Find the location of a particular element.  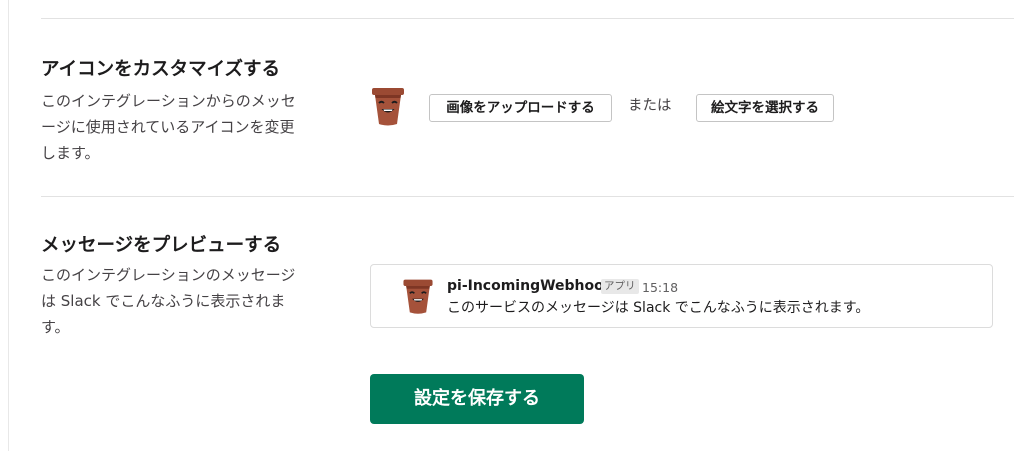

bot-name: pi-IncomingWebhooks is located at coordinates (534, 286).